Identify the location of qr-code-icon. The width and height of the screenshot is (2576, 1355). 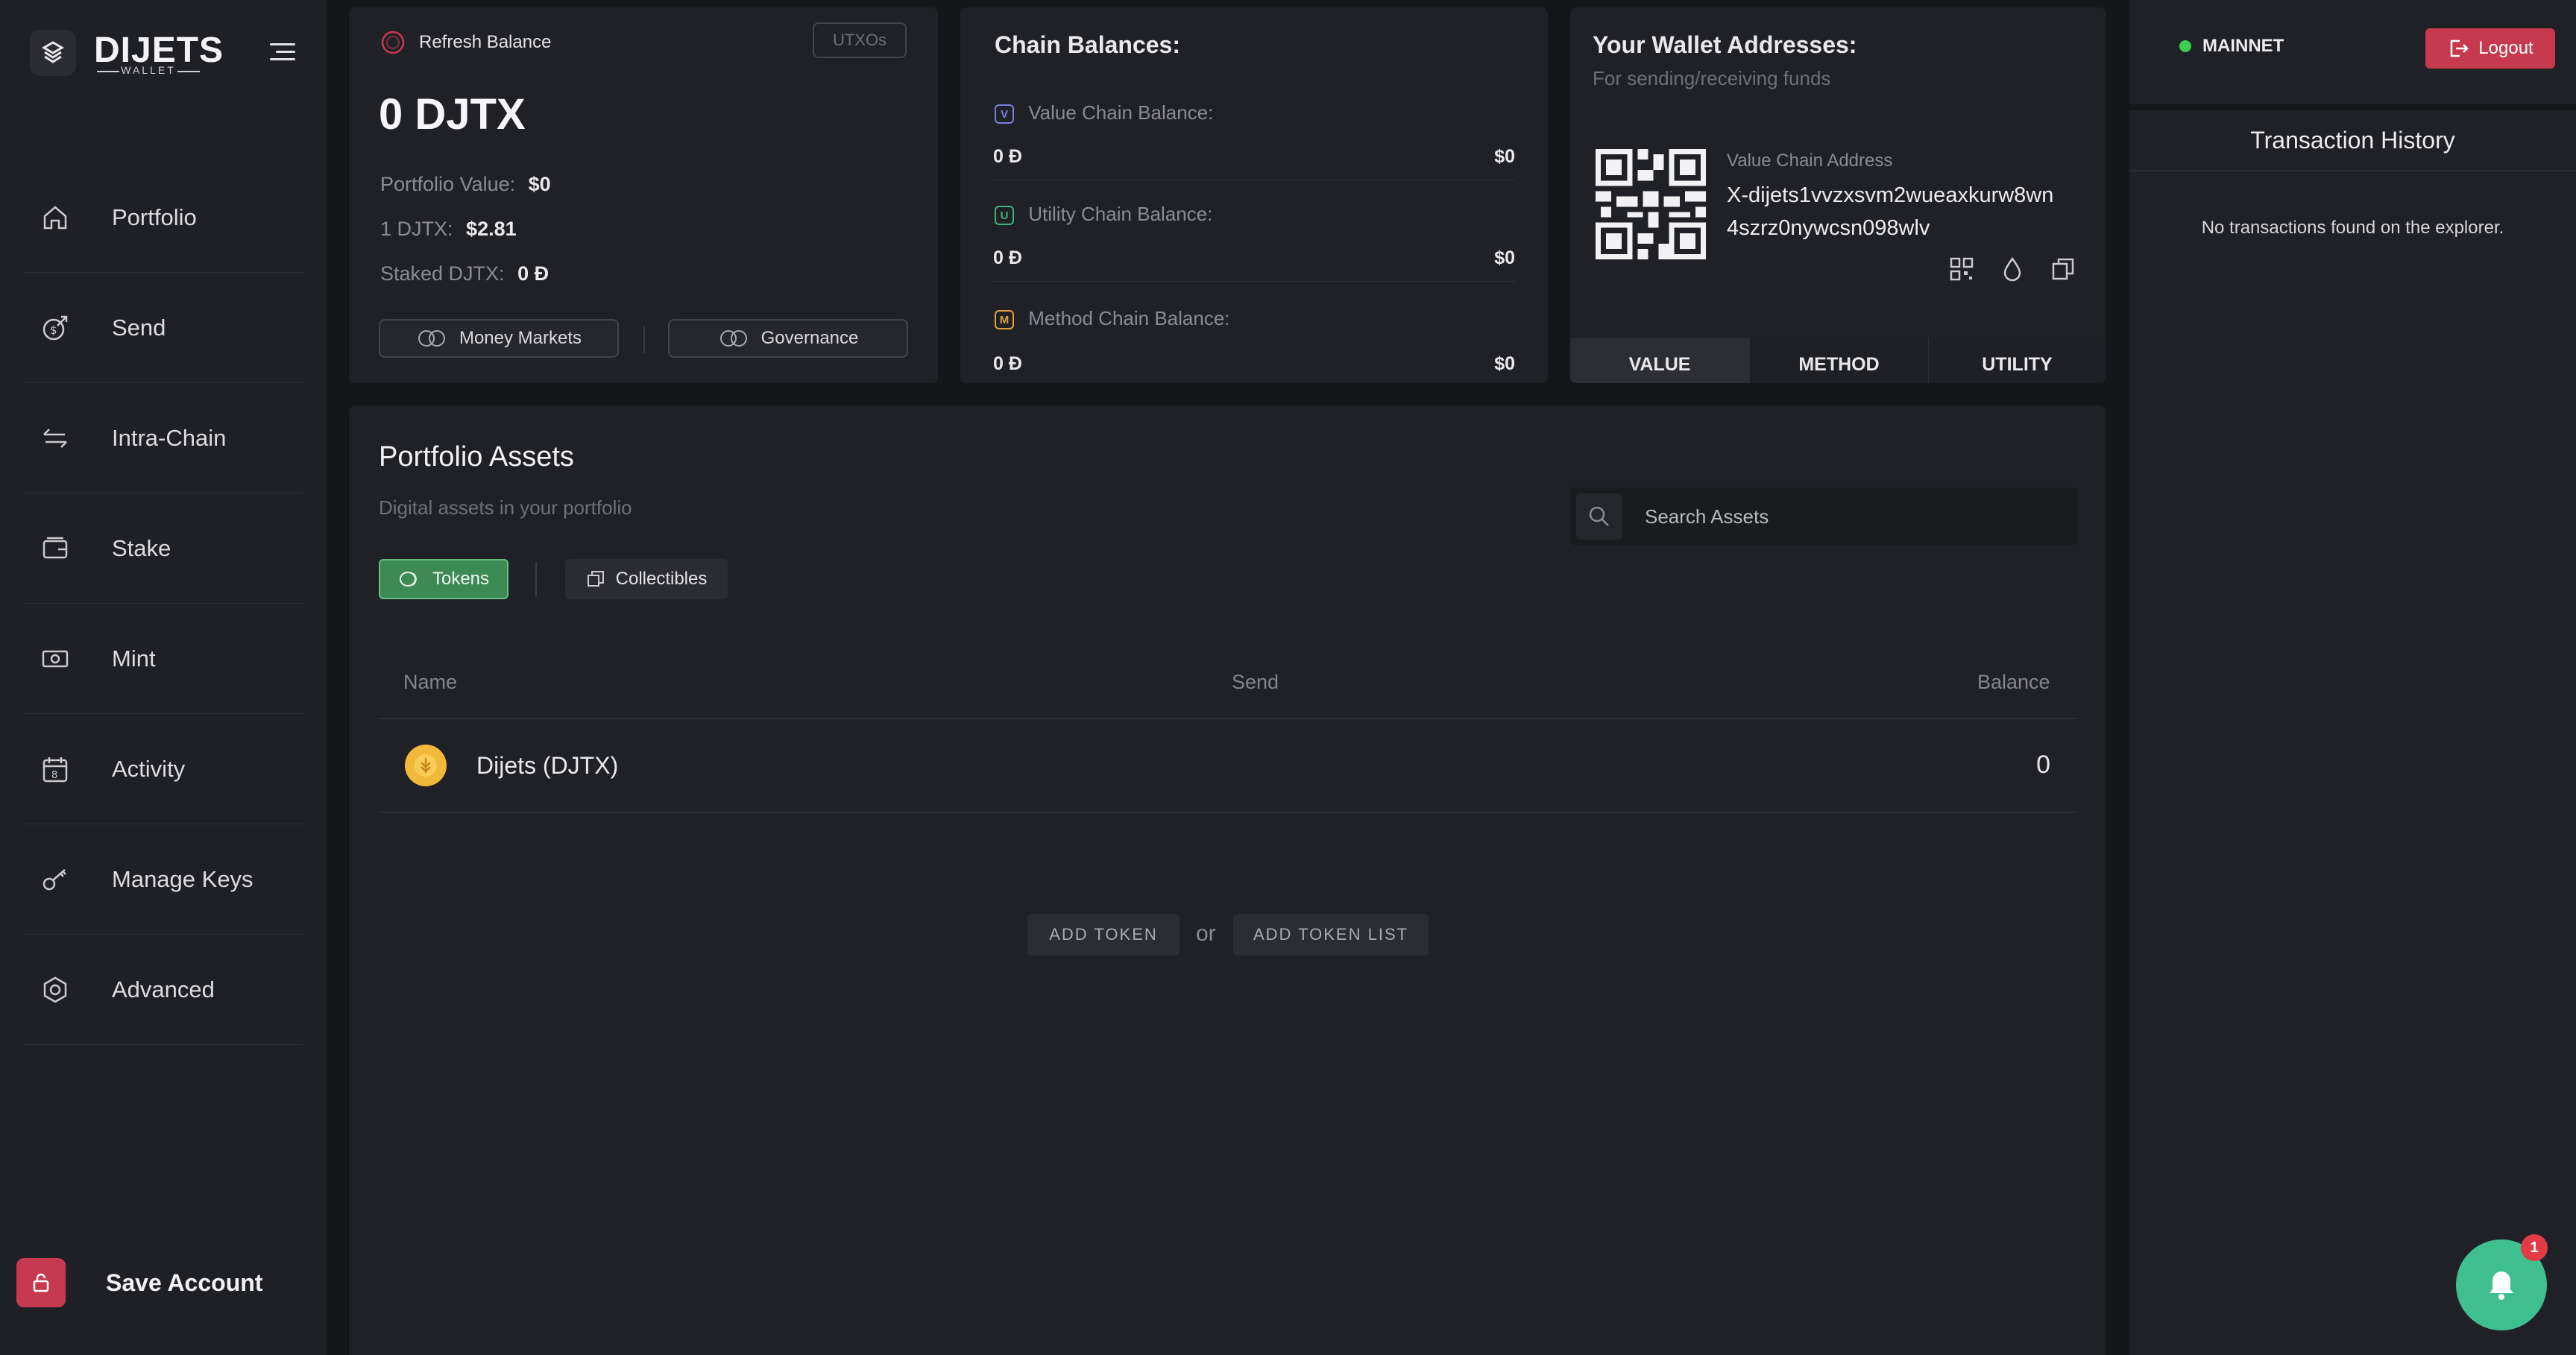
(1961, 269).